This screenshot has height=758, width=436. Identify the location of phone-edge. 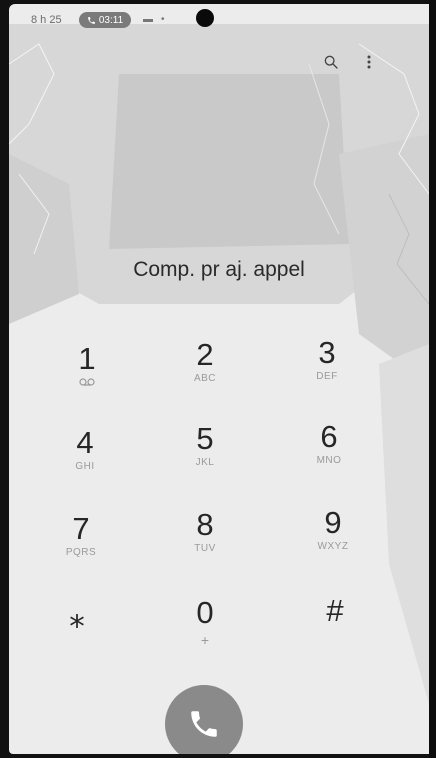
(432, 379).